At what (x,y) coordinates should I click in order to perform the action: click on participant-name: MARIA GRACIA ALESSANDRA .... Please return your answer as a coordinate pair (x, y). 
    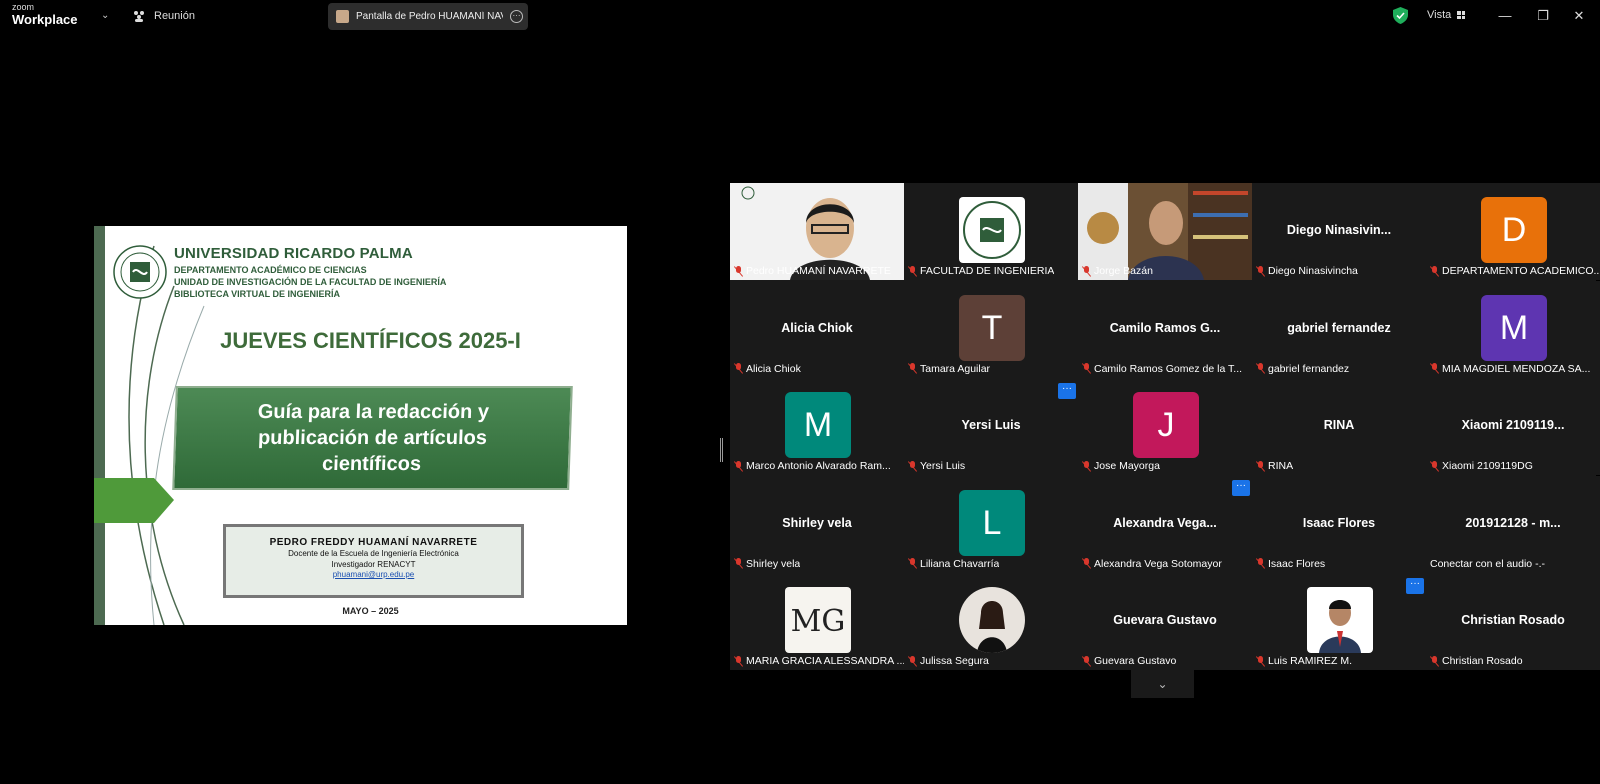
    Looking at the image, I should click on (819, 661).